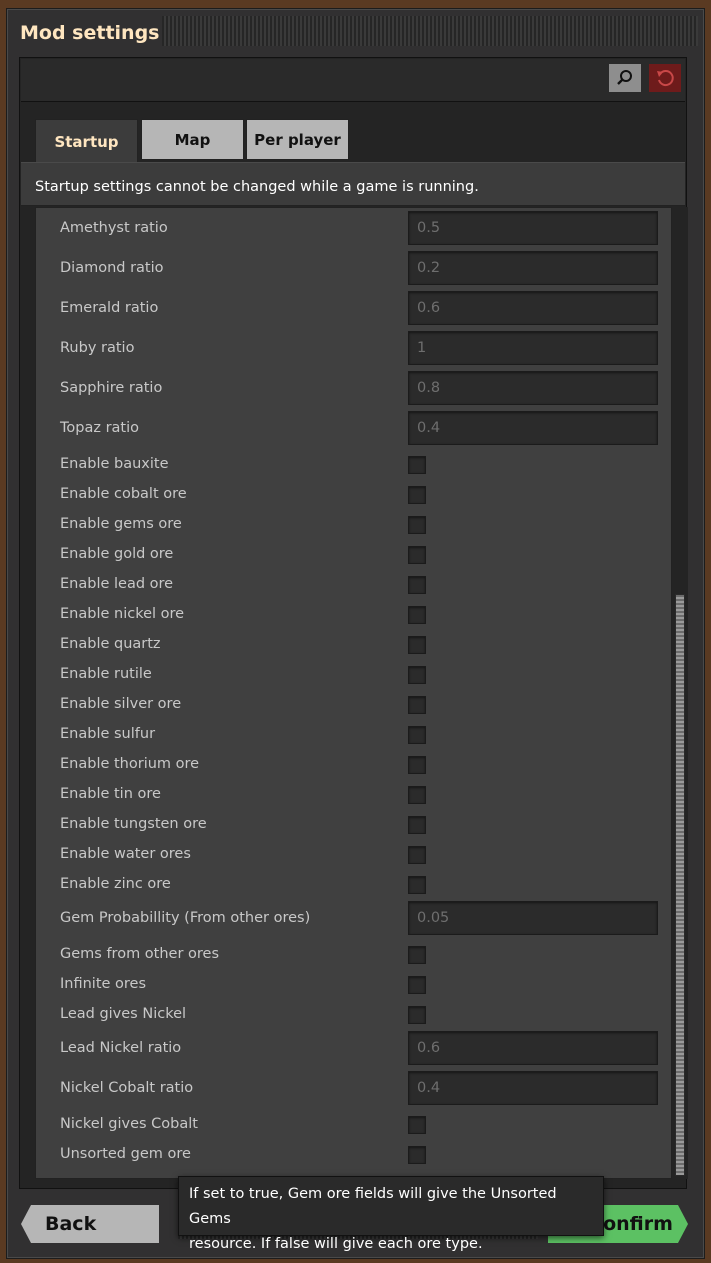 The height and width of the screenshot is (1263, 711). Describe the element at coordinates (533, 918) in the screenshot. I see `setting-value-field: 0.05` at that location.